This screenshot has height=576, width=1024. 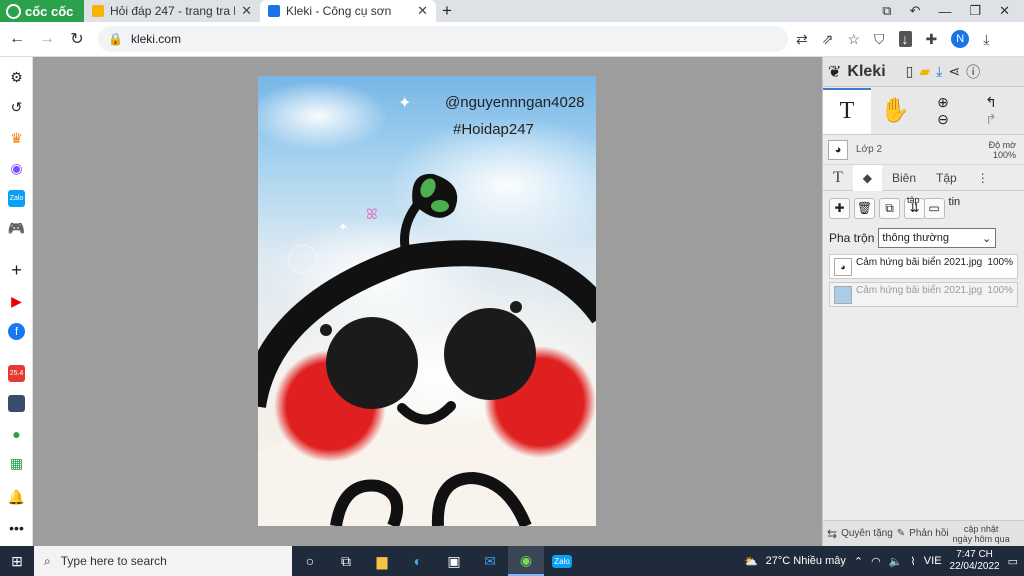 What do you see at coordinates (493, 129) in the screenshot?
I see `watermark-tag: #Hoidap247` at bounding box center [493, 129].